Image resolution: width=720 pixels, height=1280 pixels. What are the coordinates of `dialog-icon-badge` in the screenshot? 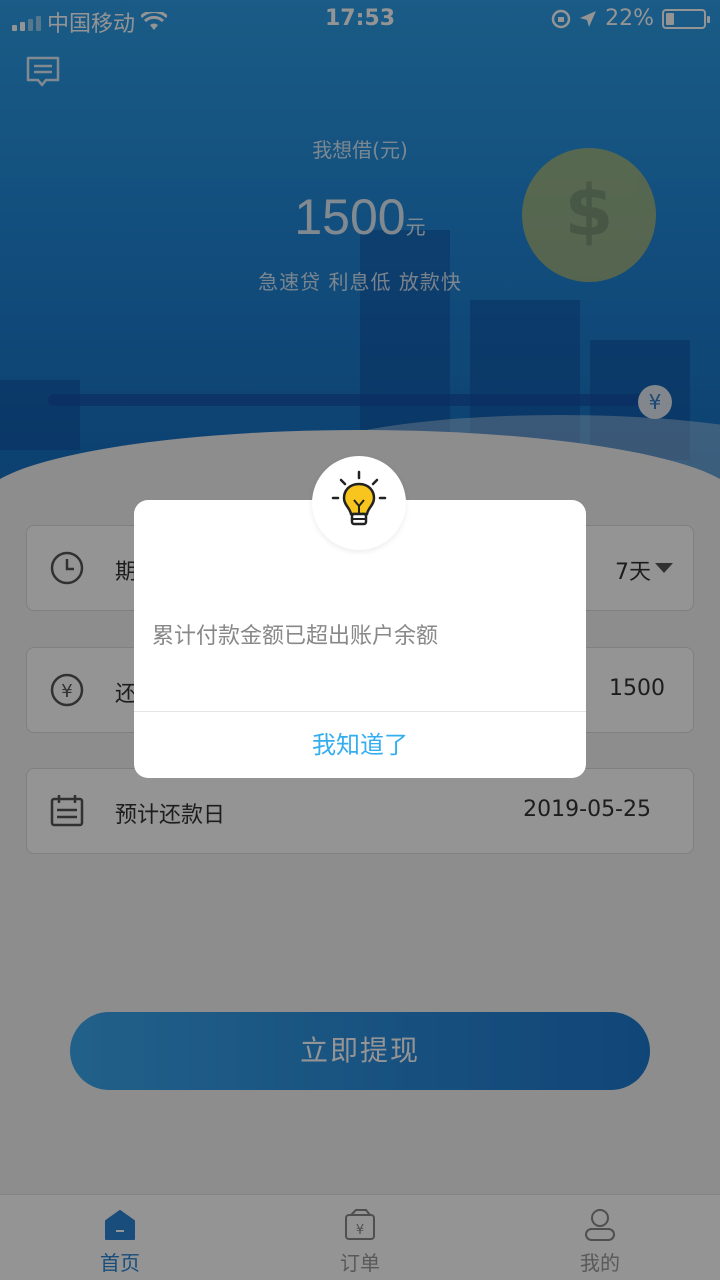 It's located at (359, 503).